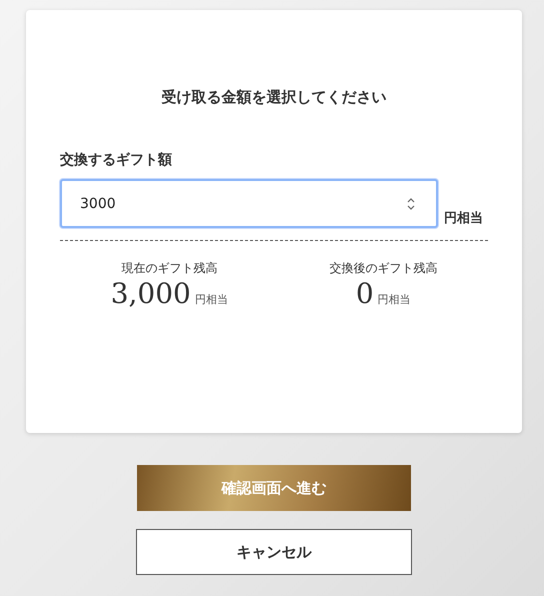 The height and width of the screenshot is (596, 544). Describe the element at coordinates (365, 293) in the screenshot. I see `balance-amount: 0` at that location.